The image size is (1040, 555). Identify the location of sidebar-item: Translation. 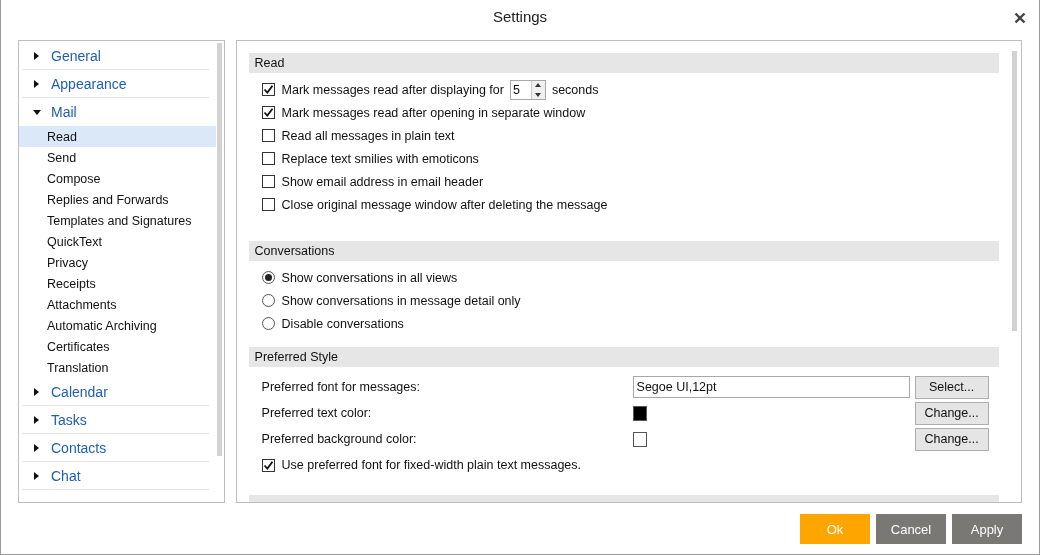
(117, 367).